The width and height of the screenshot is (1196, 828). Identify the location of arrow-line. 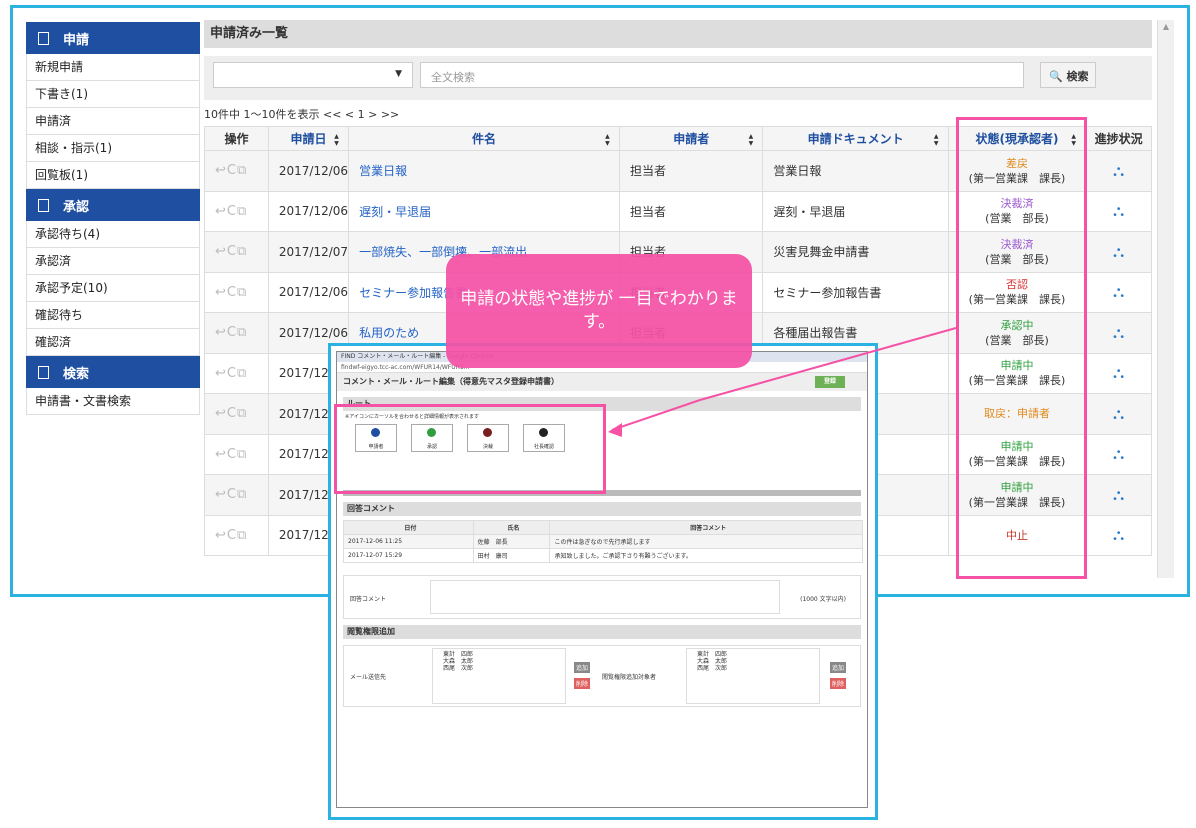
(656, 415).